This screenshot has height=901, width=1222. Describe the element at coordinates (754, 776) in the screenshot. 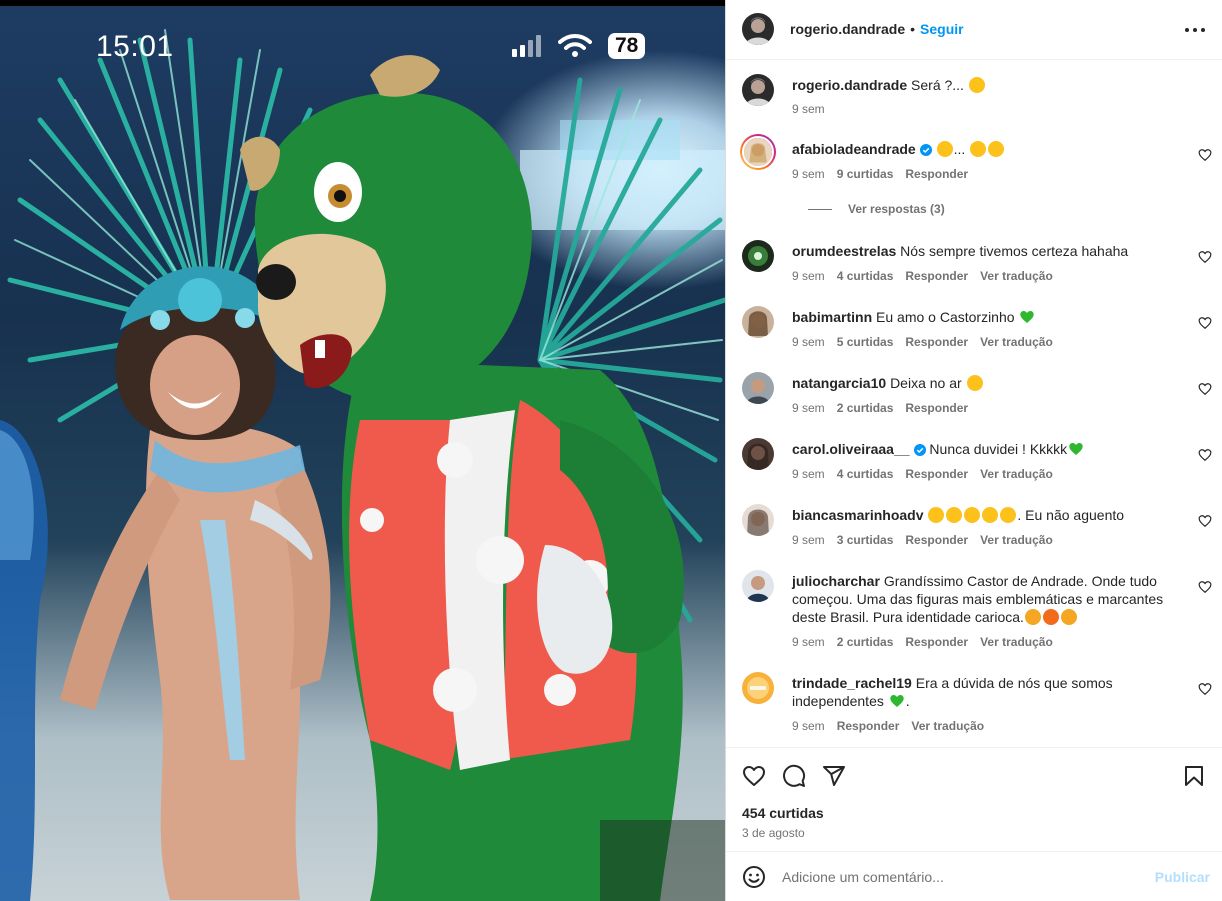

I see `like-icon` at that location.